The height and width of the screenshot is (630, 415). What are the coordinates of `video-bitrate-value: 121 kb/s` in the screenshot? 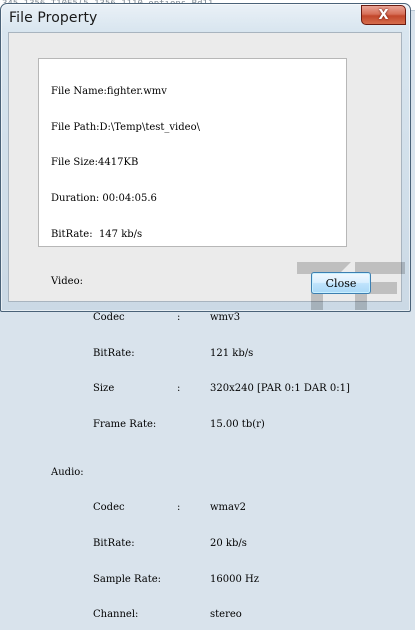 It's located at (232, 353).